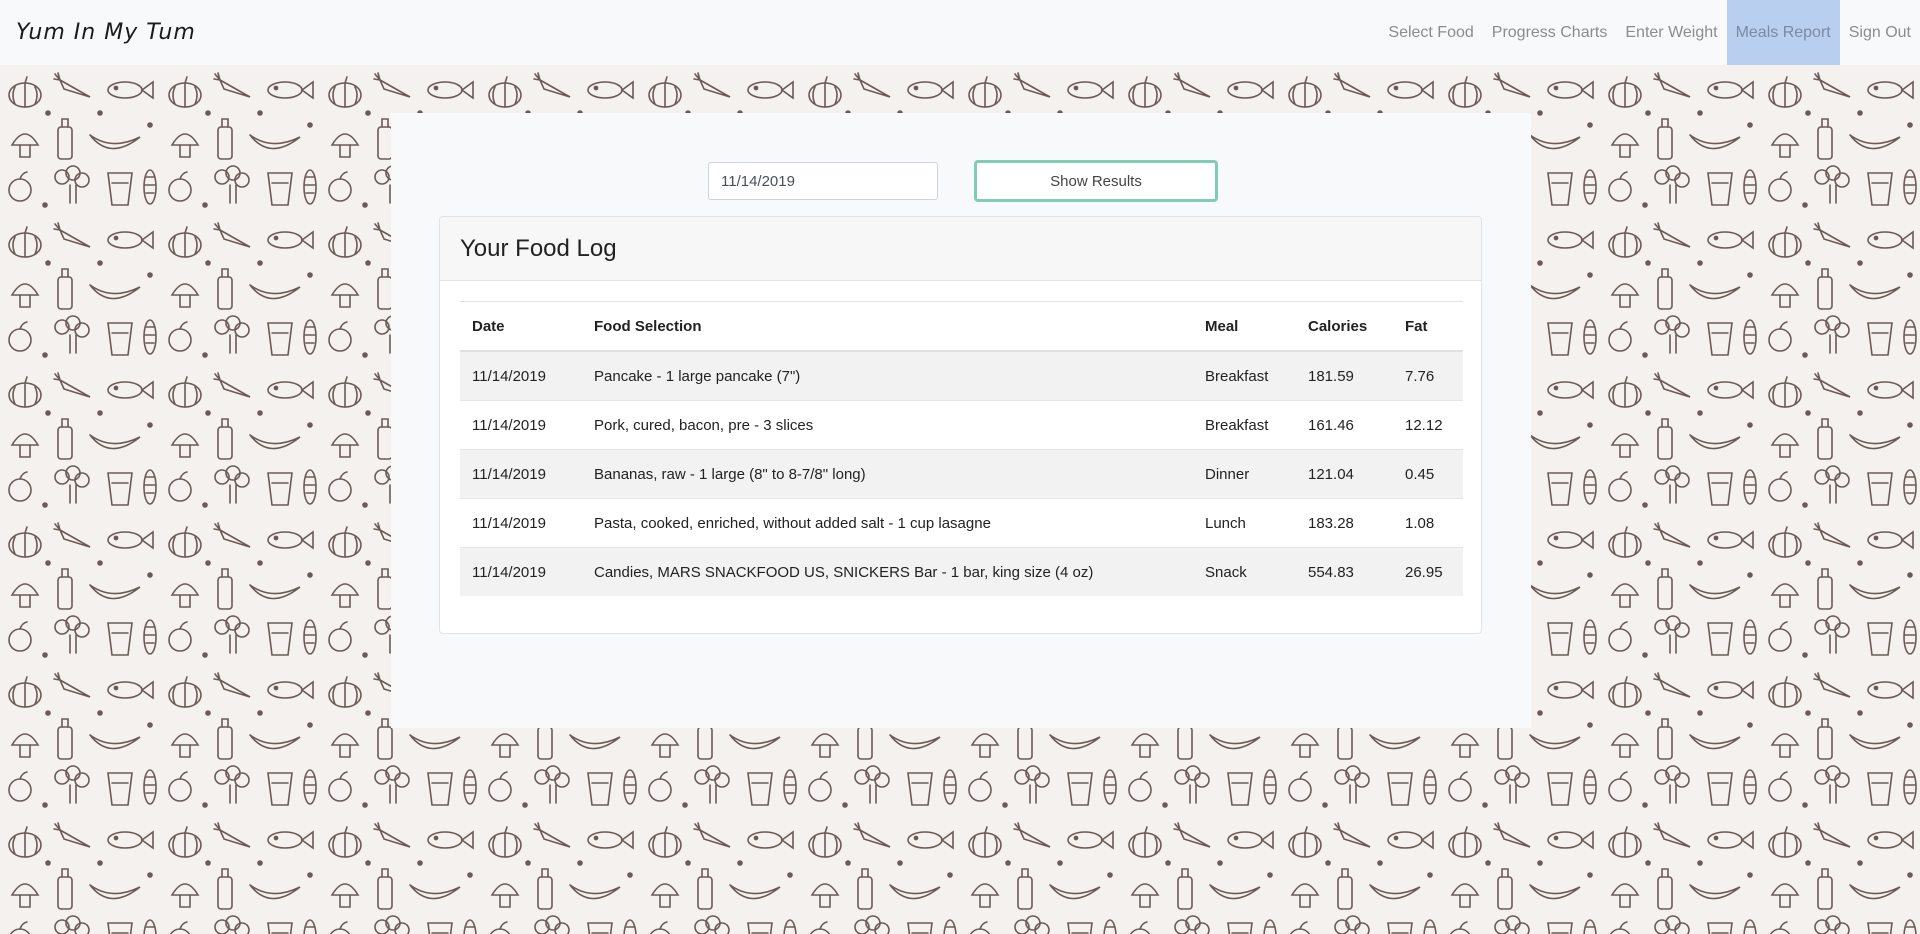  I want to click on nav-progress-charts: Progress Charts, so click(1550, 32).